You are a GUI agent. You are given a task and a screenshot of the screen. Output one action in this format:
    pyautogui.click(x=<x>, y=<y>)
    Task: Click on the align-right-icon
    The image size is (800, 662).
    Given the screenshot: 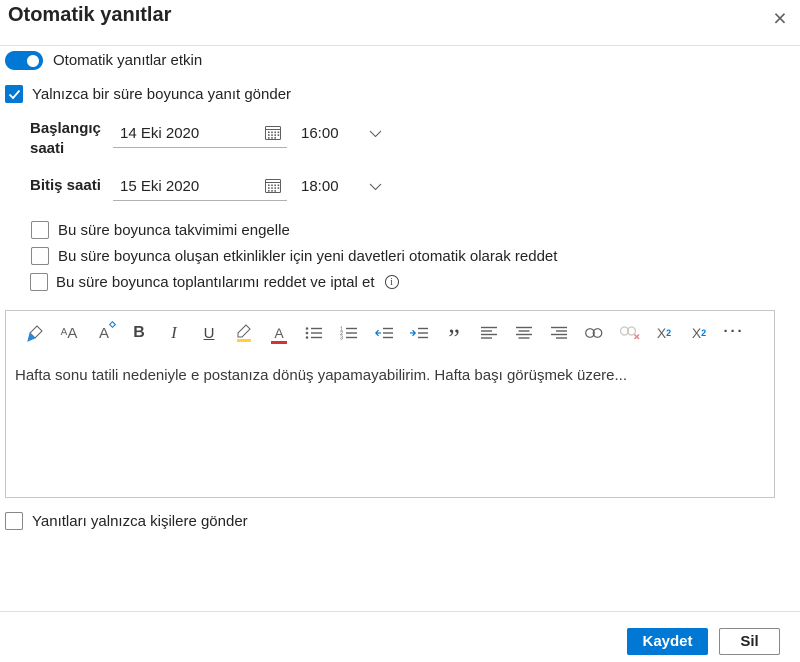 What is the action you would take?
    pyautogui.click(x=559, y=333)
    